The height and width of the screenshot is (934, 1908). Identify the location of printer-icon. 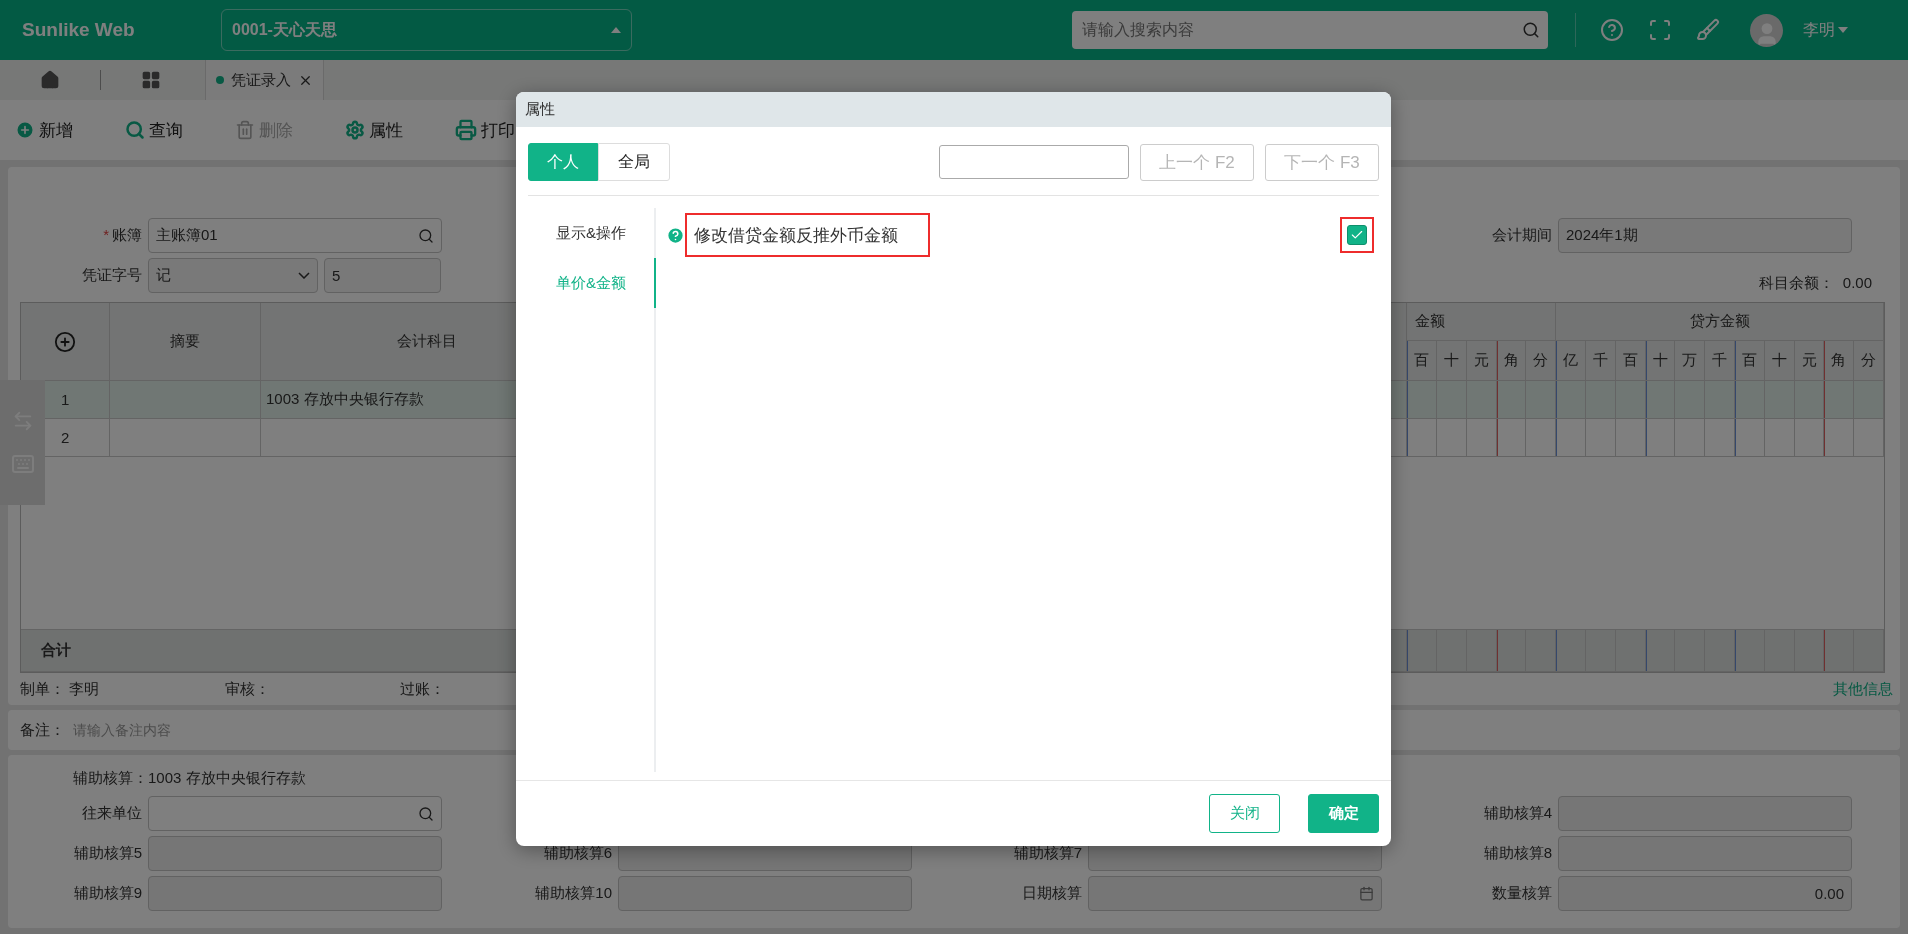
(466, 130).